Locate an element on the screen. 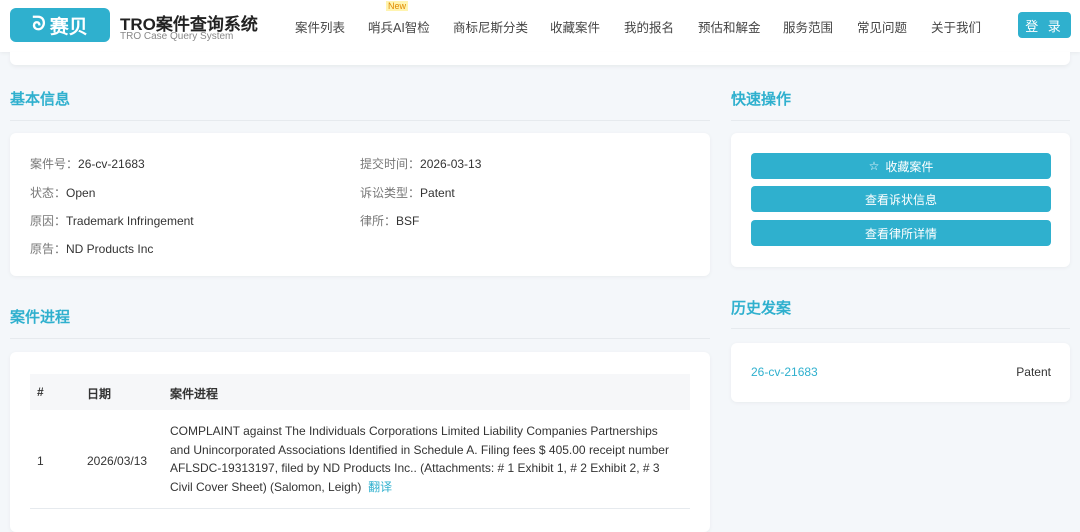 The image size is (1080, 532). history-card: 26-cv-21683 Patent is located at coordinates (900, 372).